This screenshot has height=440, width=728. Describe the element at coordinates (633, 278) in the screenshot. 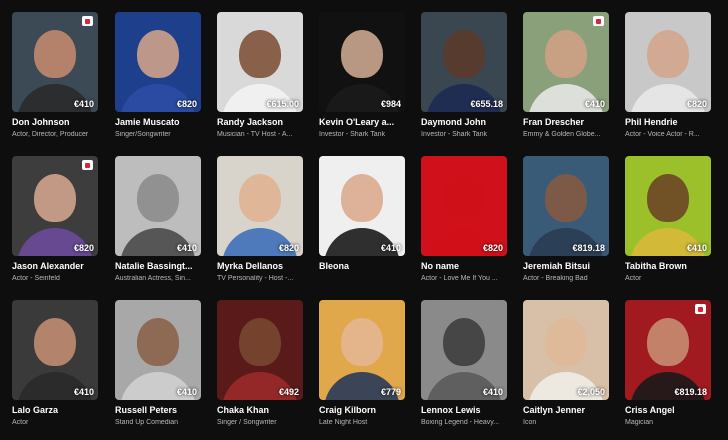

I see `talent-description: Actor` at that location.